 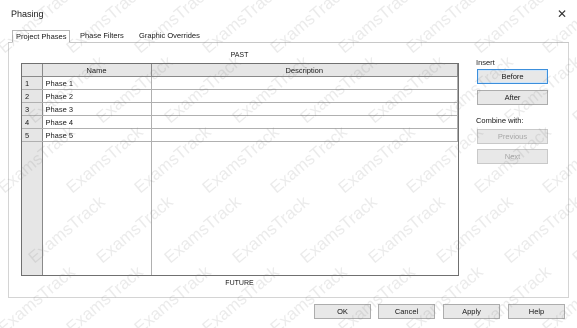 I want to click on phase-name-cell: Phase 3, so click(x=97, y=109).